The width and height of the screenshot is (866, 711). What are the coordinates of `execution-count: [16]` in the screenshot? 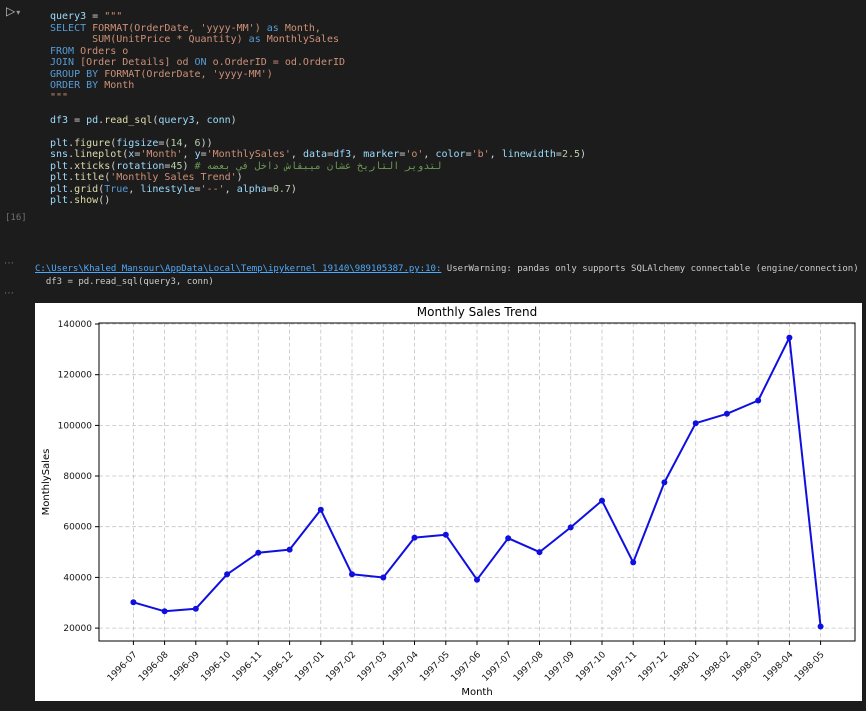 It's located at (16, 218).